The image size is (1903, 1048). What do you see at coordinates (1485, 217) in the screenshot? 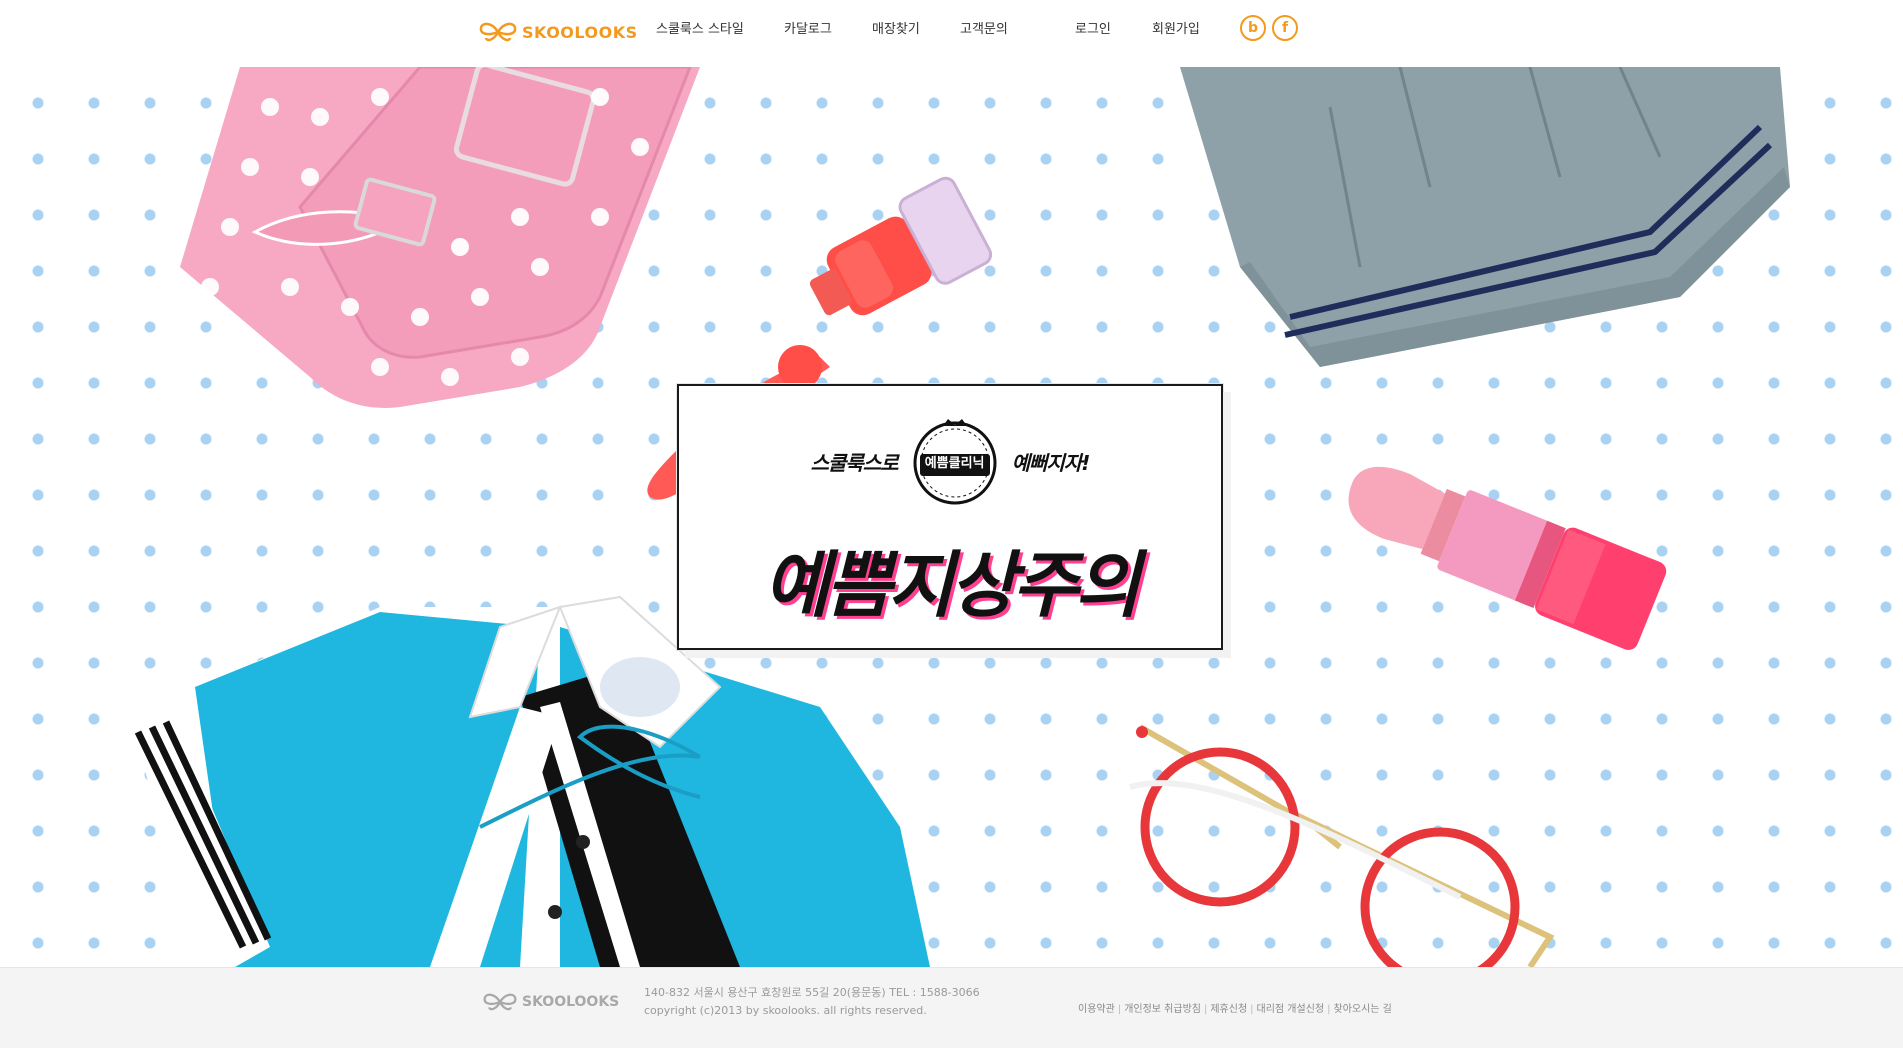
I see `plaid-skirt-image` at bounding box center [1485, 217].